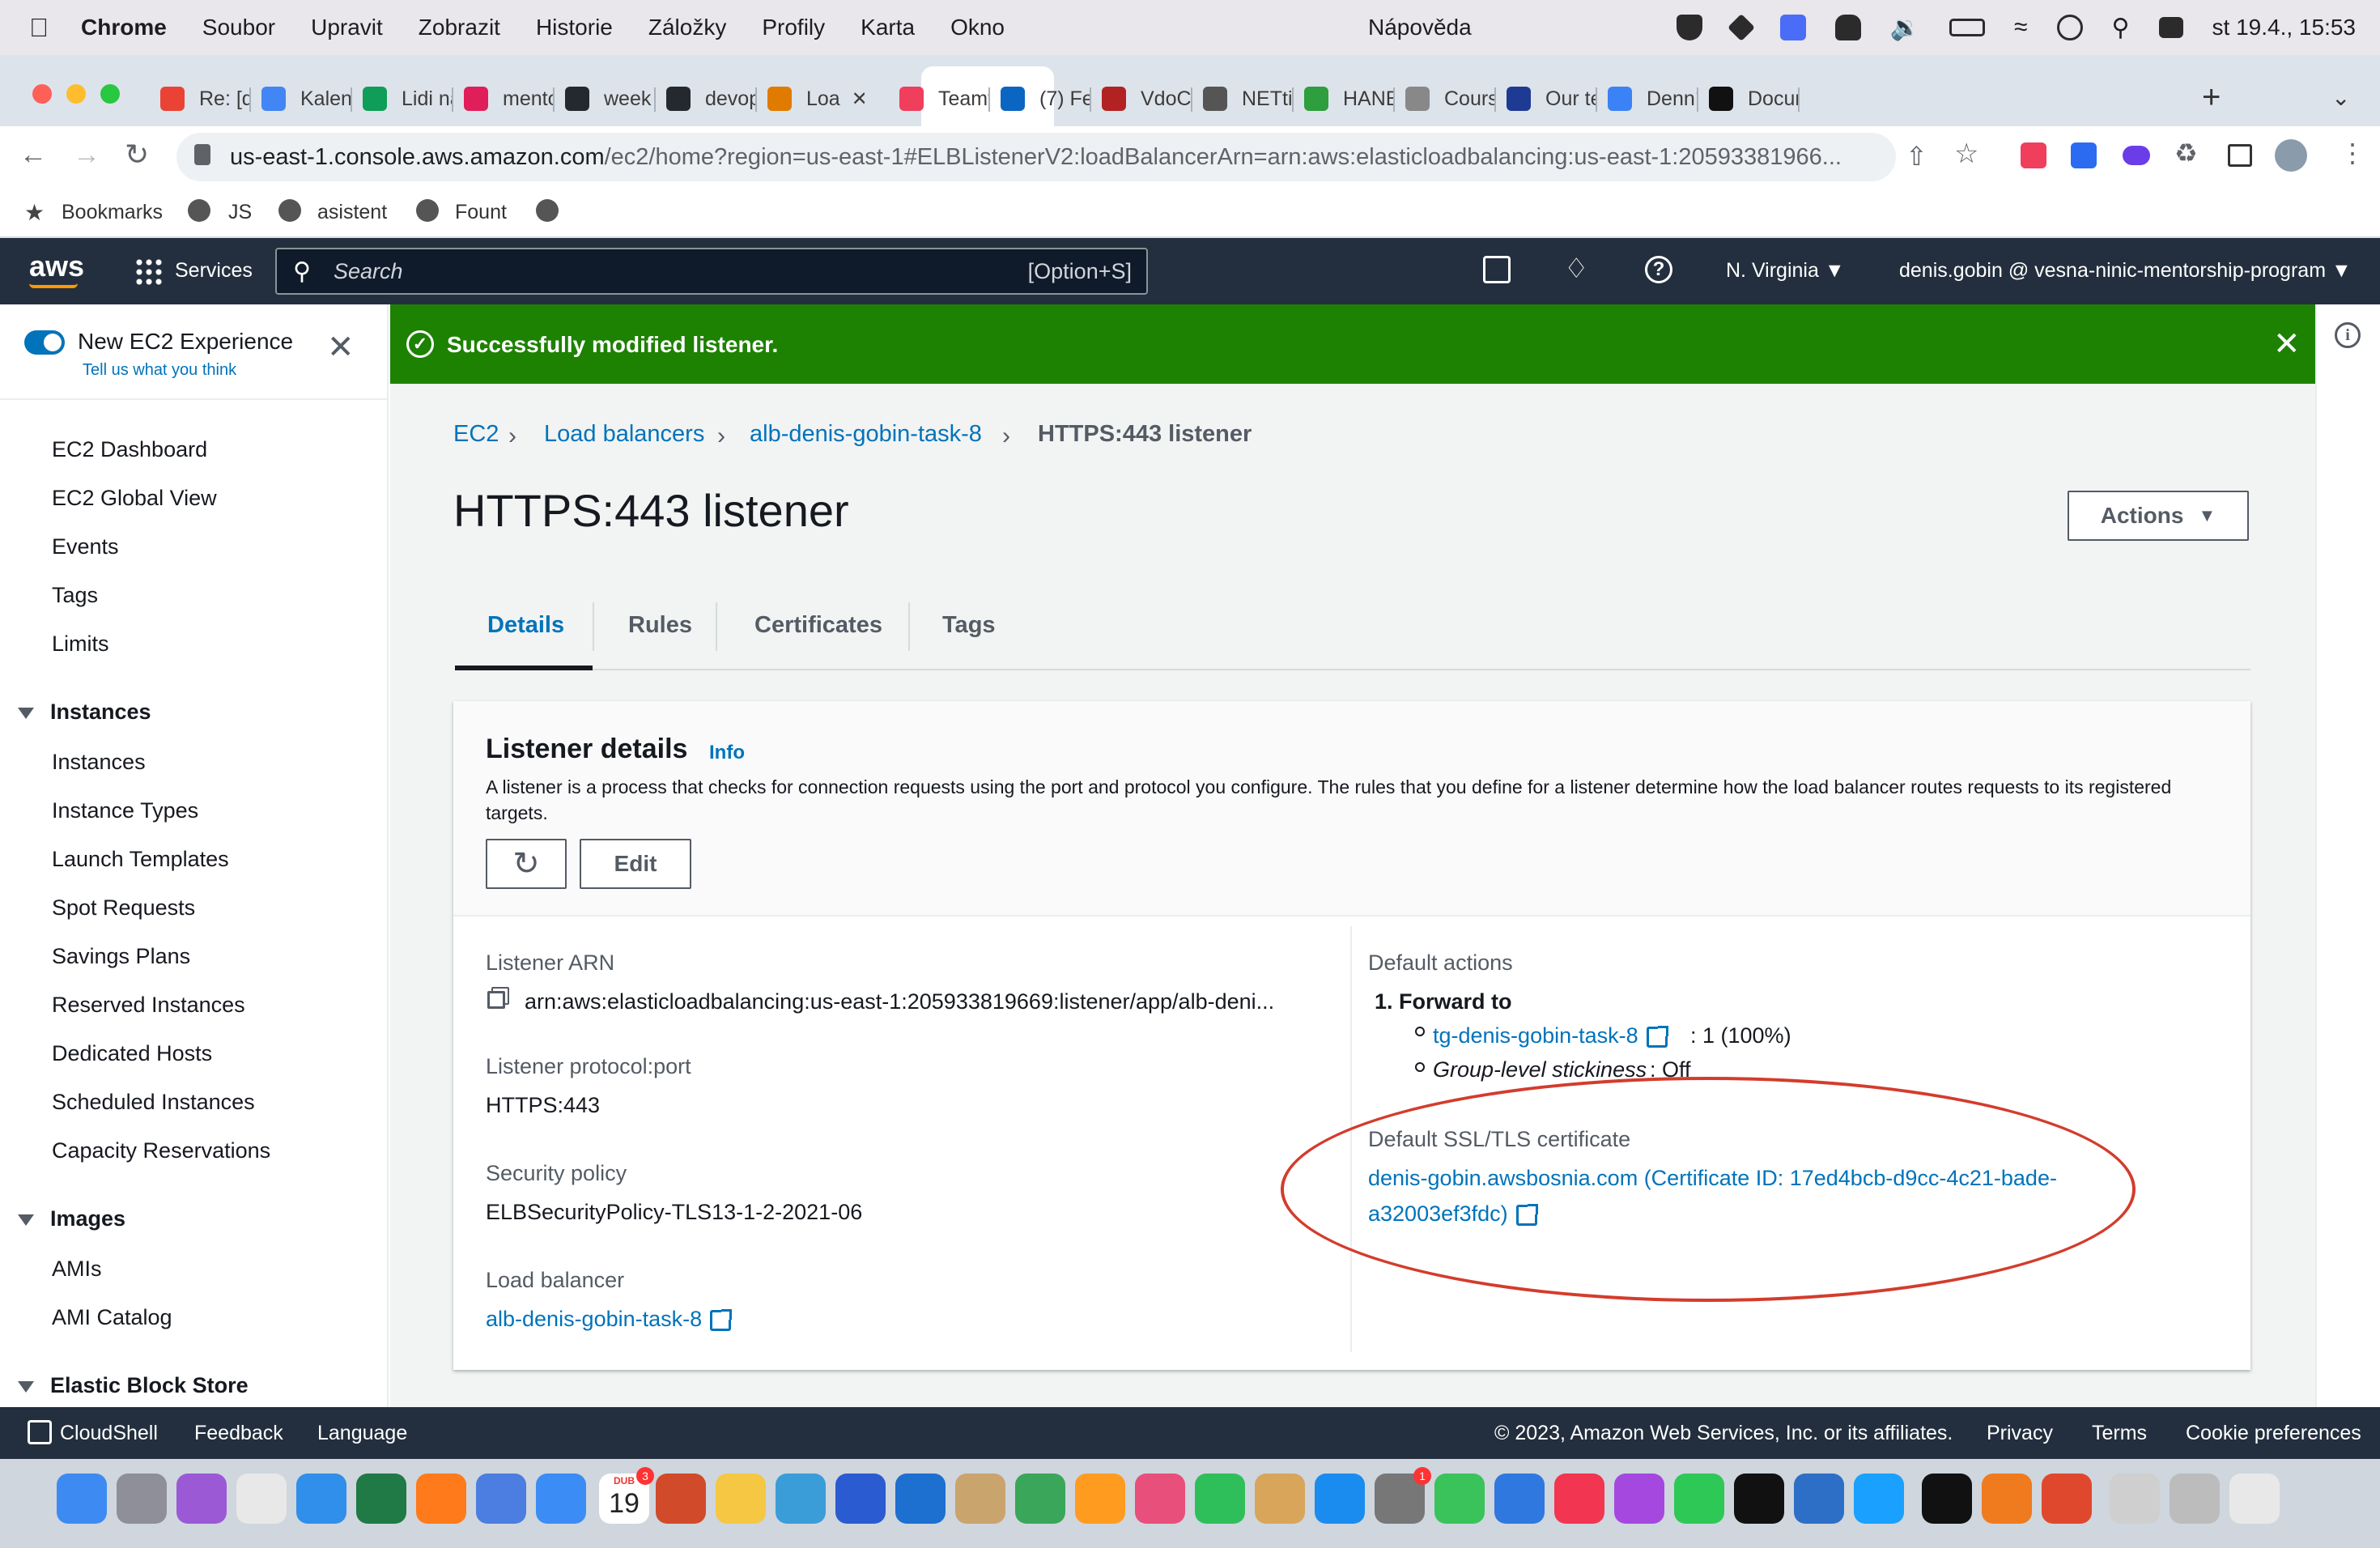  Describe the element at coordinates (818, 625) in the screenshot. I see `tab-certificates: Certificates` at that location.